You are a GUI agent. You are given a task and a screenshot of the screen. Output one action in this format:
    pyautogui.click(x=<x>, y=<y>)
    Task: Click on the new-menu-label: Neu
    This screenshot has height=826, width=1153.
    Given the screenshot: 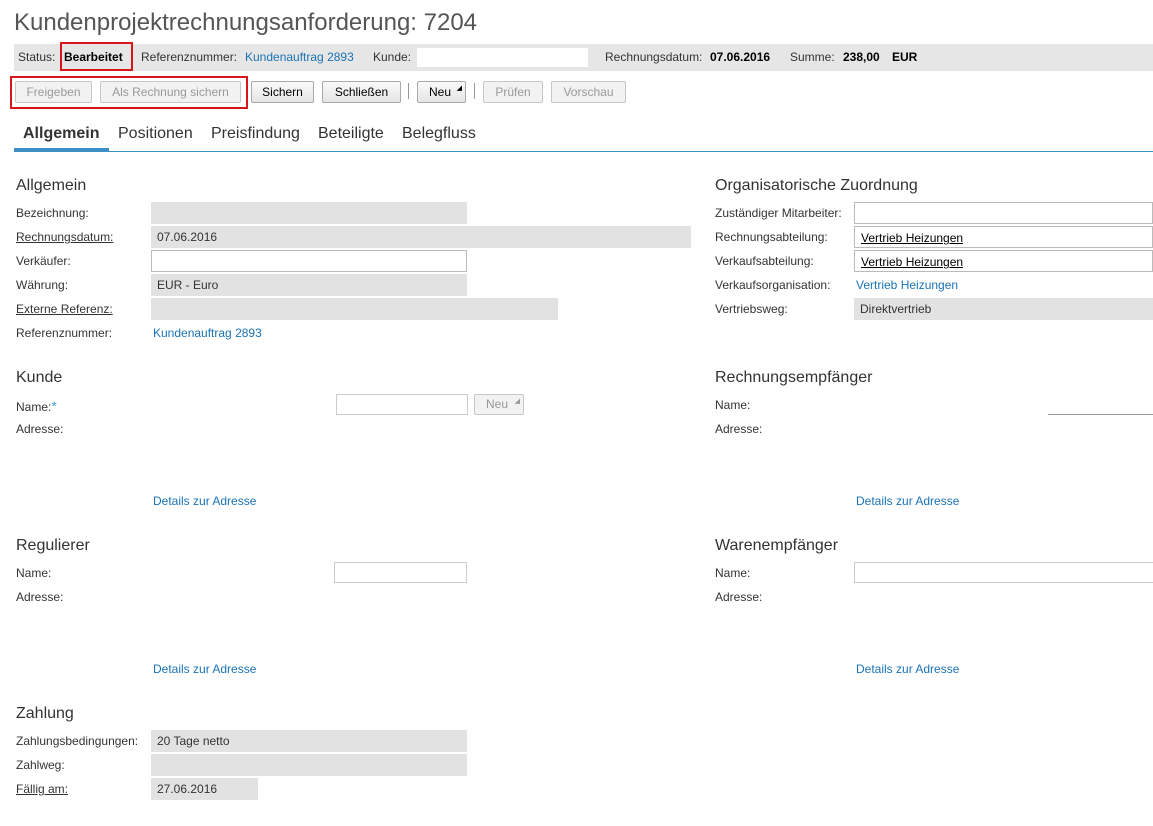 What is the action you would take?
    pyautogui.click(x=440, y=92)
    